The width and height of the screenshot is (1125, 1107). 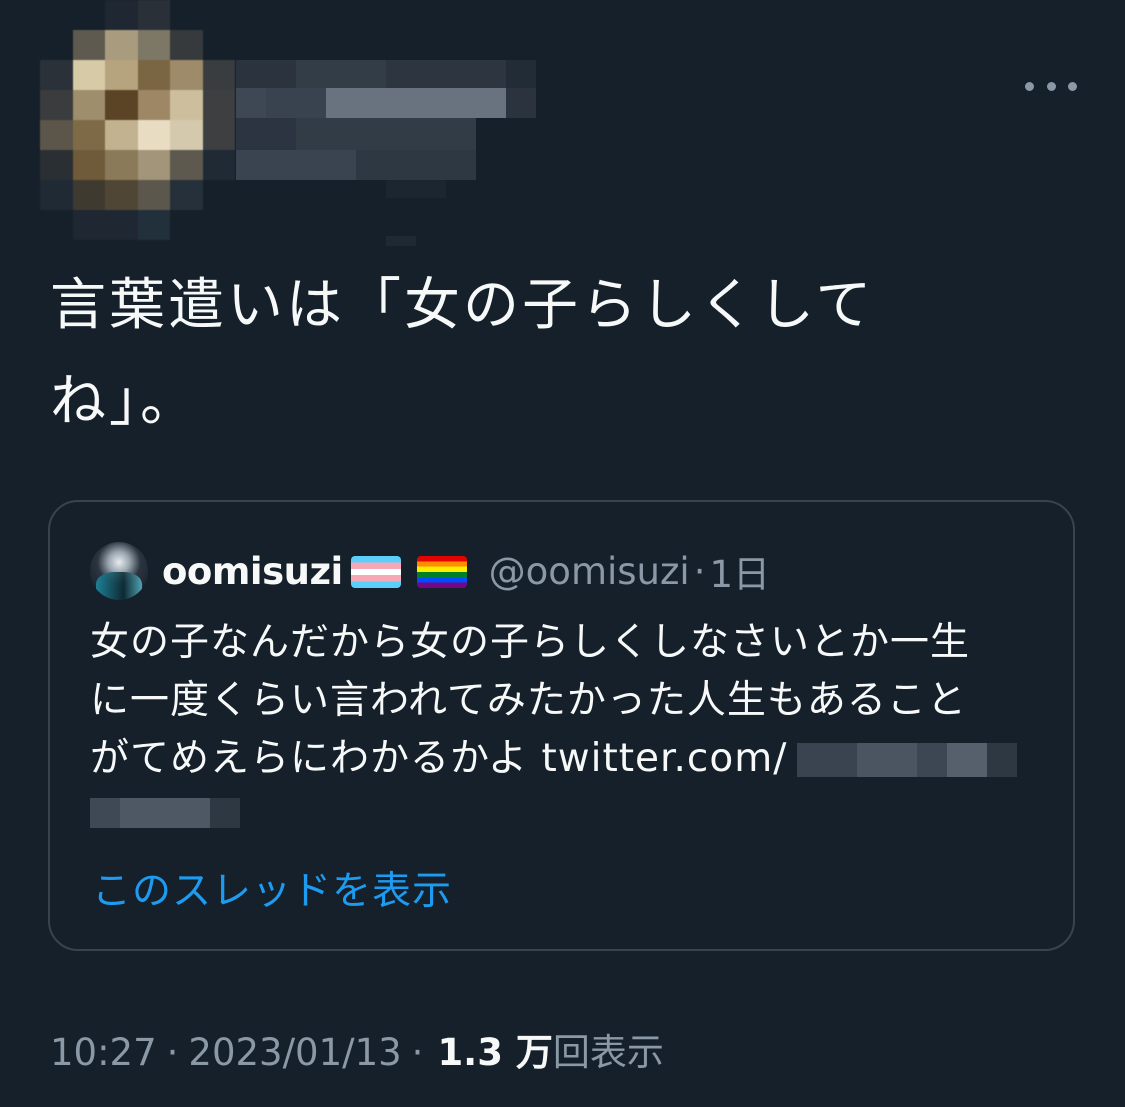 What do you see at coordinates (119, 571) in the screenshot?
I see `quoted-author-avatar` at bounding box center [119, 571].